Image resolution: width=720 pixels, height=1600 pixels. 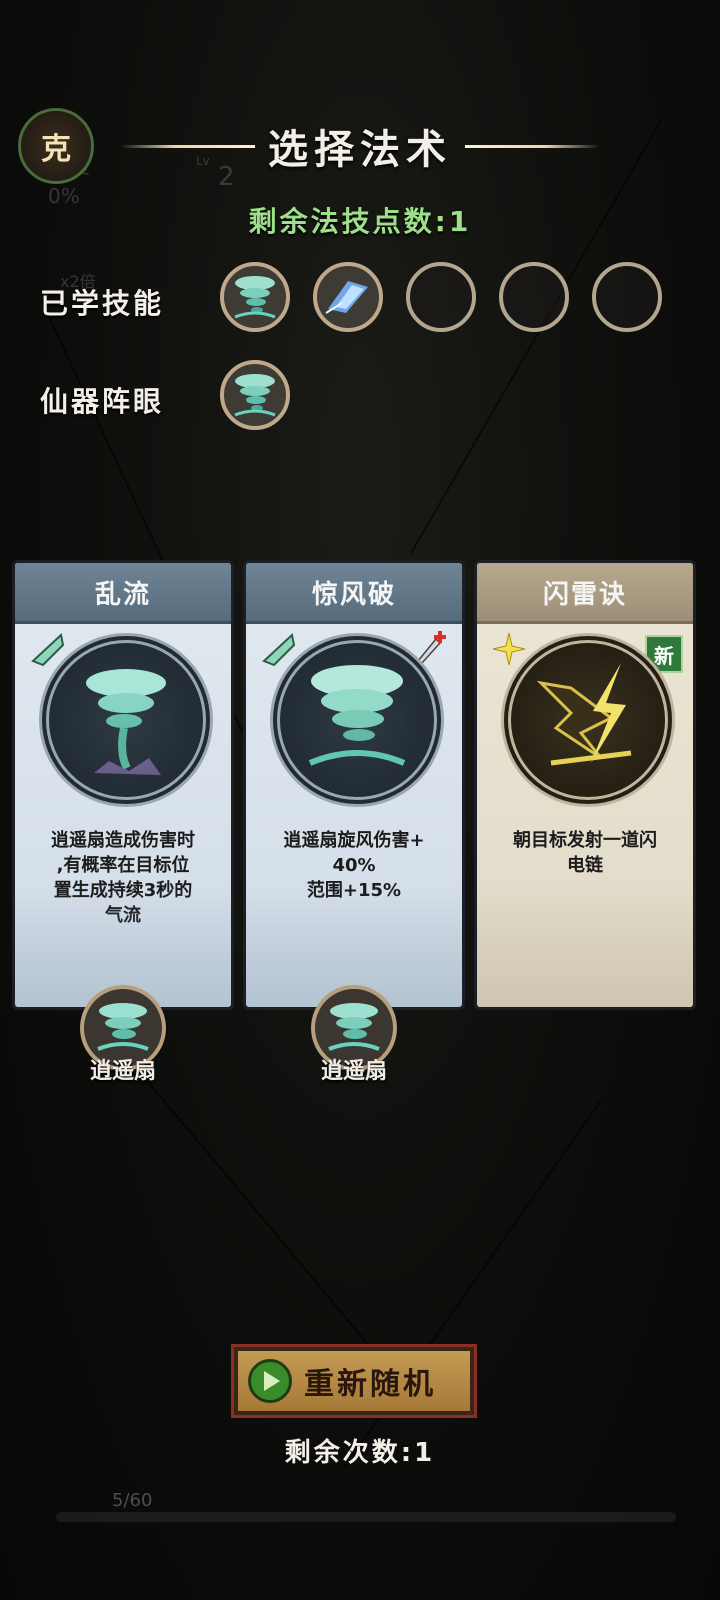 What do you see at coordinates (360, 221) in the screenshot?
I see `skill-points-remaining: 剩余法技点数:1` at bounding box center [360, 221].